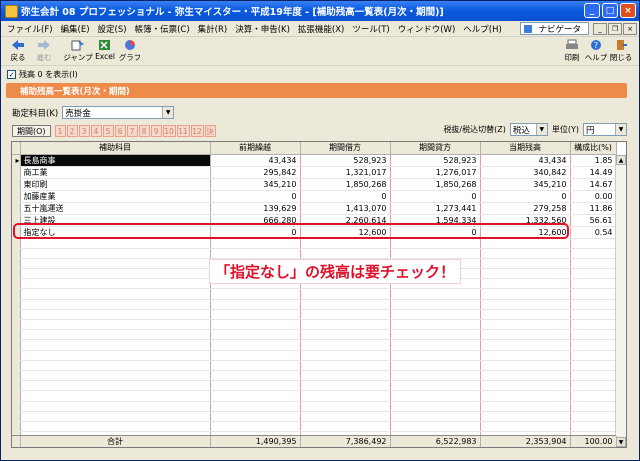 The width and height of the screenshot is (640, 461). Describe the element at coordinates (156, 131) in the screenshot. I see `month-button: 9` at that location.